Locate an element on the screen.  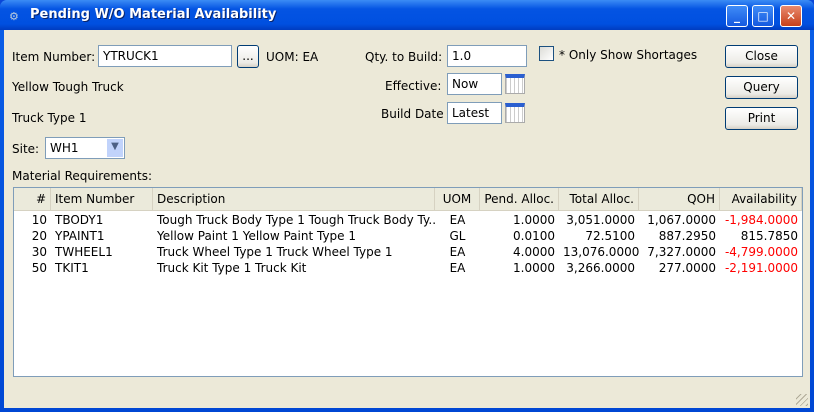
material-requirements-label: Material Requirements: is located at coordinates (82, 176).